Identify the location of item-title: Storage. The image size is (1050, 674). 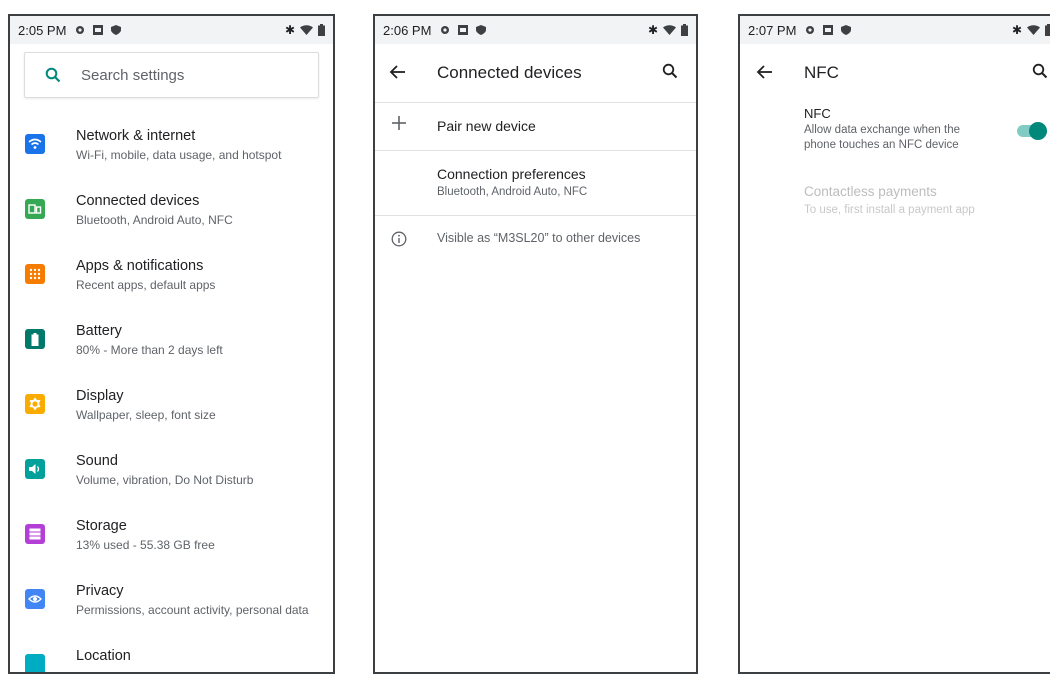
(101, 526).